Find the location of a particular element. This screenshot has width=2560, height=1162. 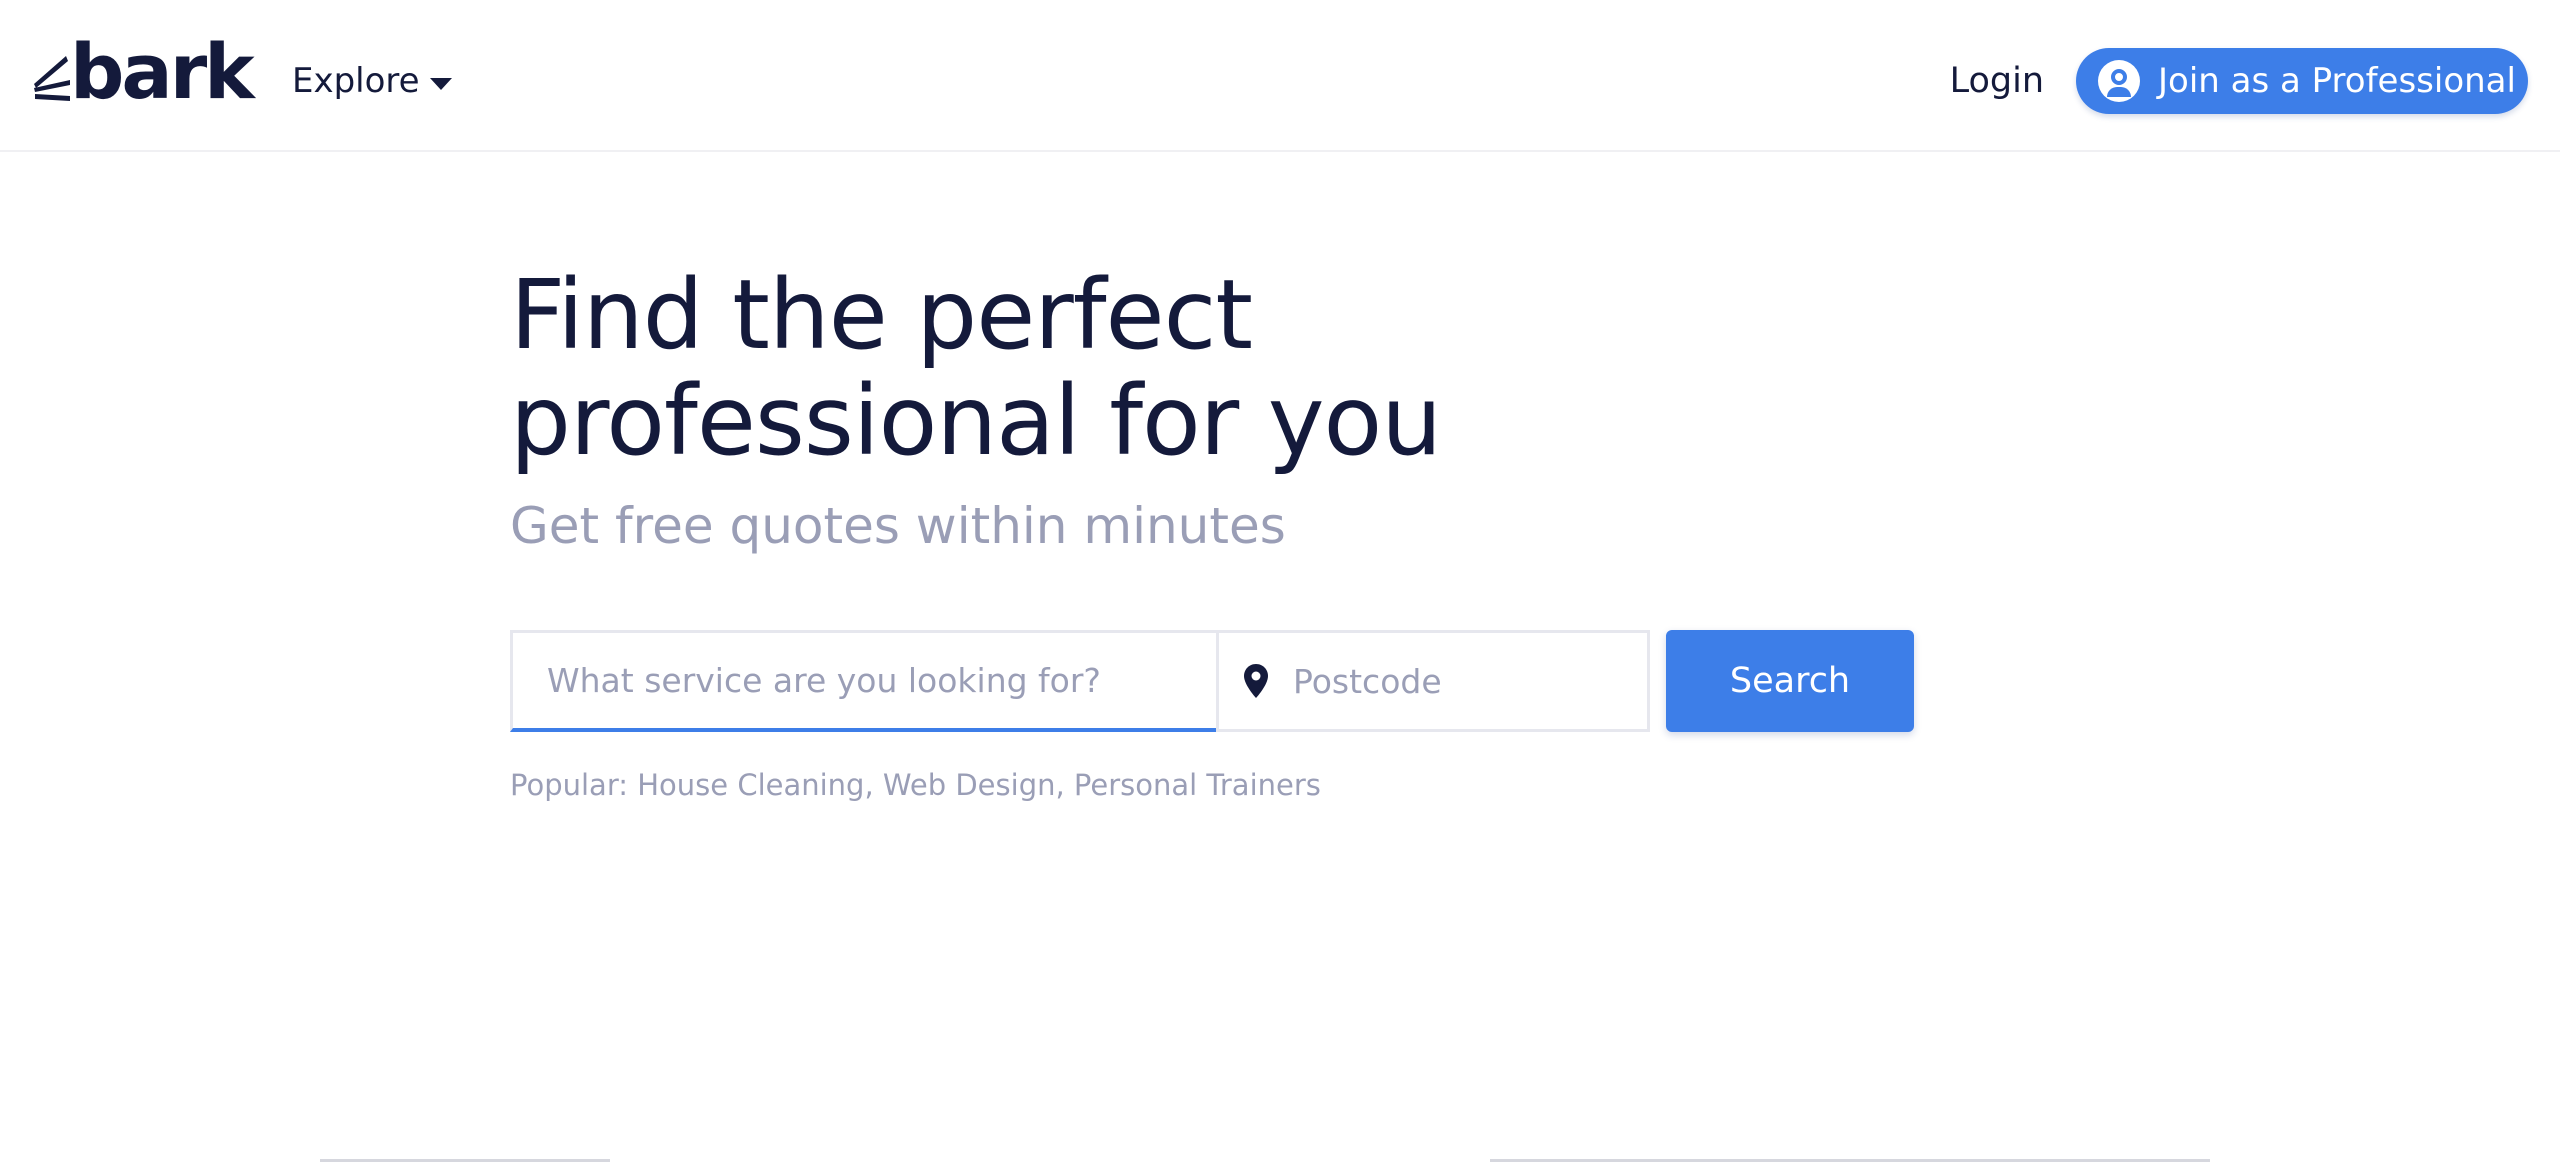

service-search-input is located at coordinates (864, 680).